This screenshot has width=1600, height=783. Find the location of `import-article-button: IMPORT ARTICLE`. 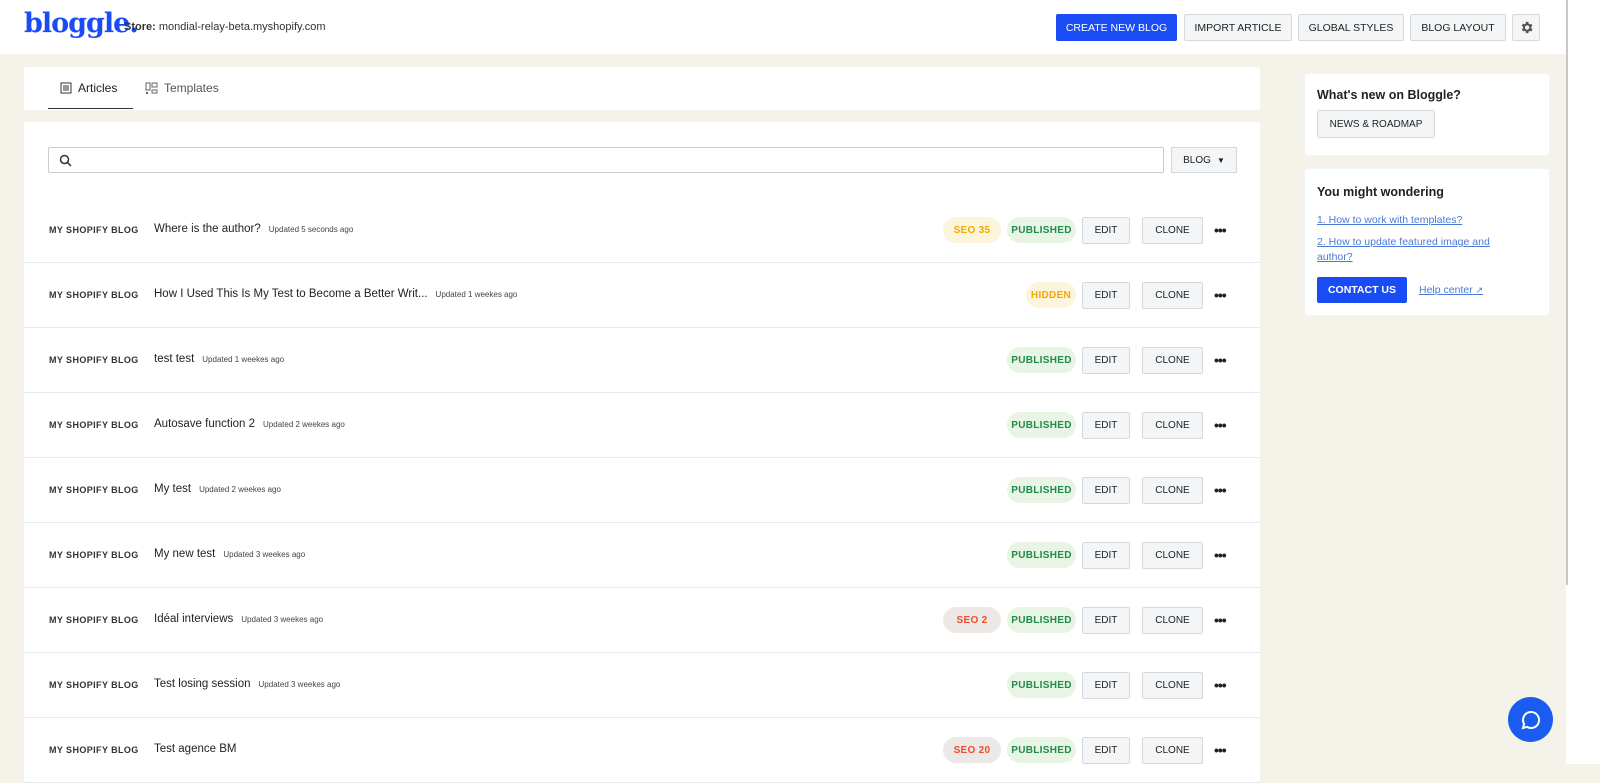

import-article-button: IMPORT ARTICLE is located at coordinates (1238, 27).